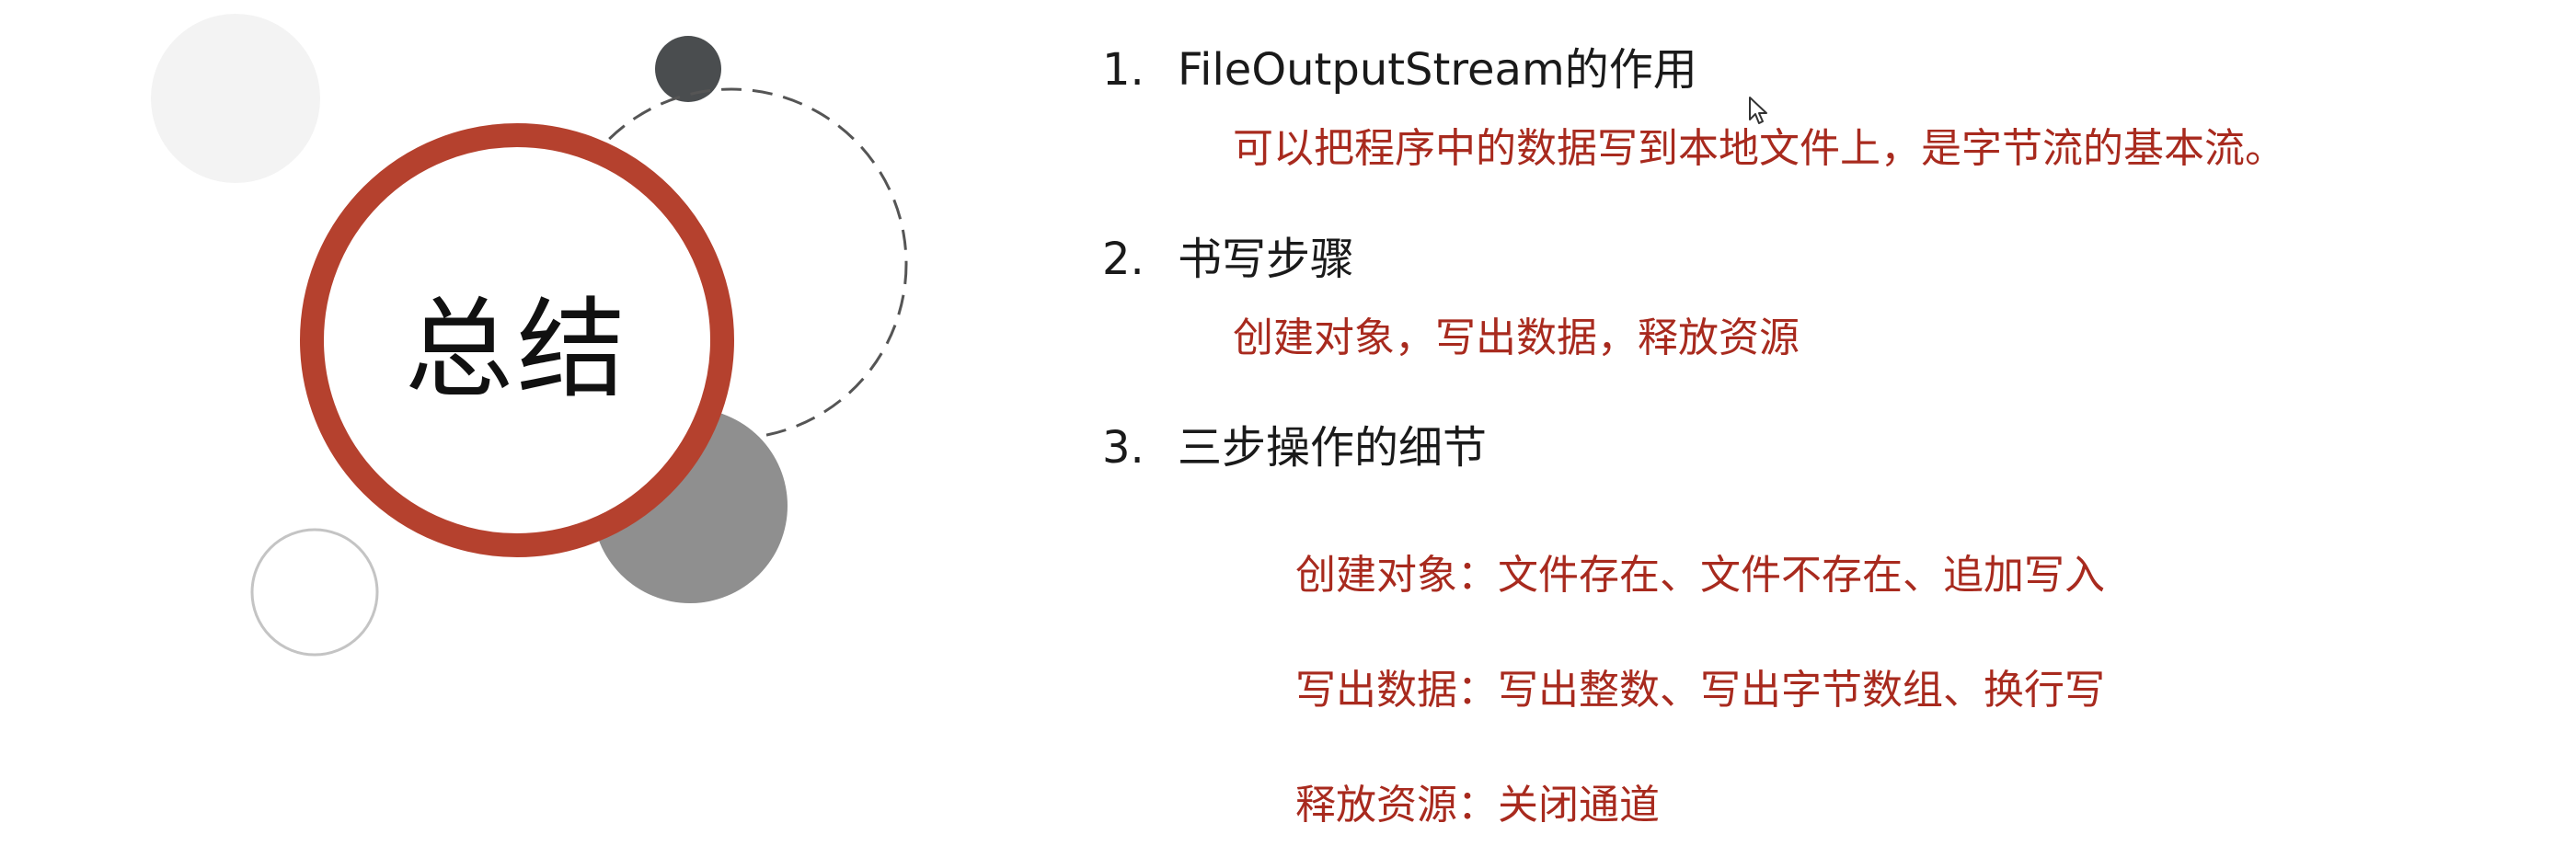 Image resolution: width=2576 pixels, height=846 pixels. What do you see at coordinates (1700, 575) in the screenshot?
I see `item-3-detail-create: 创建对象：文件存在、文件不存在、追加写入` at bounding box center [1700, 575].